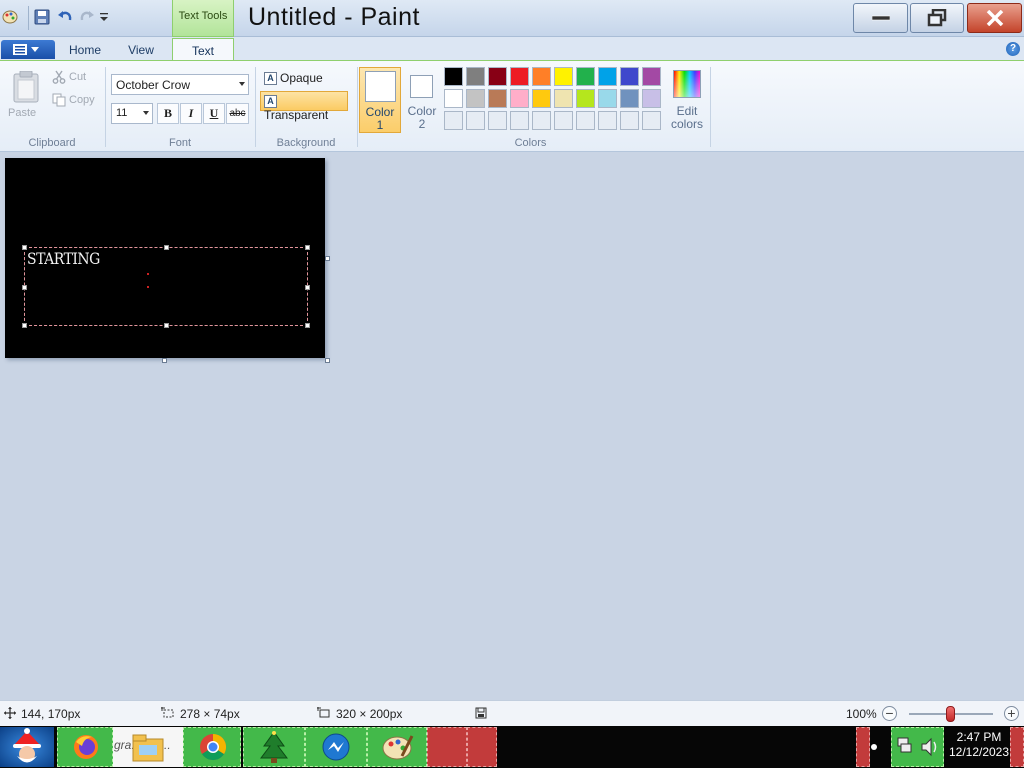  I want to click on undo-icon, so click(65, 17).